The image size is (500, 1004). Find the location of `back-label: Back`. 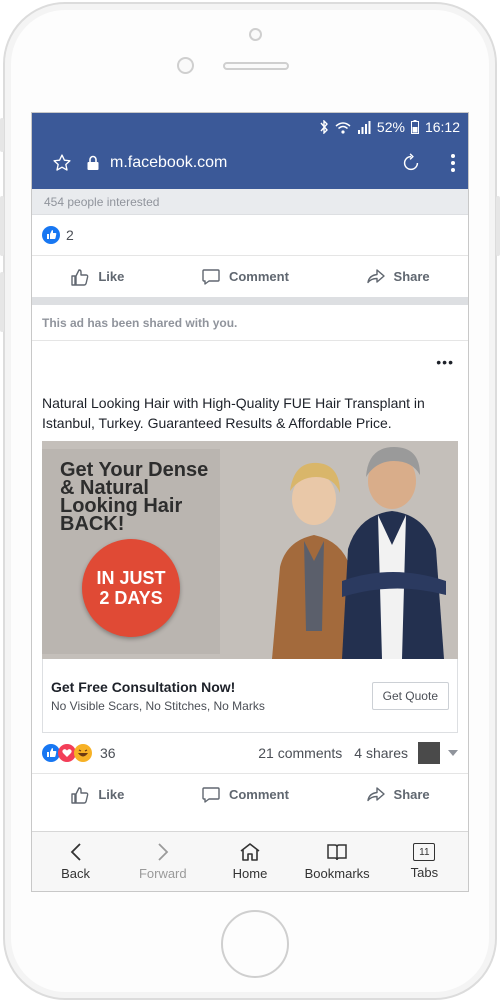

back-label: Back is located at coordinates (76, 873).